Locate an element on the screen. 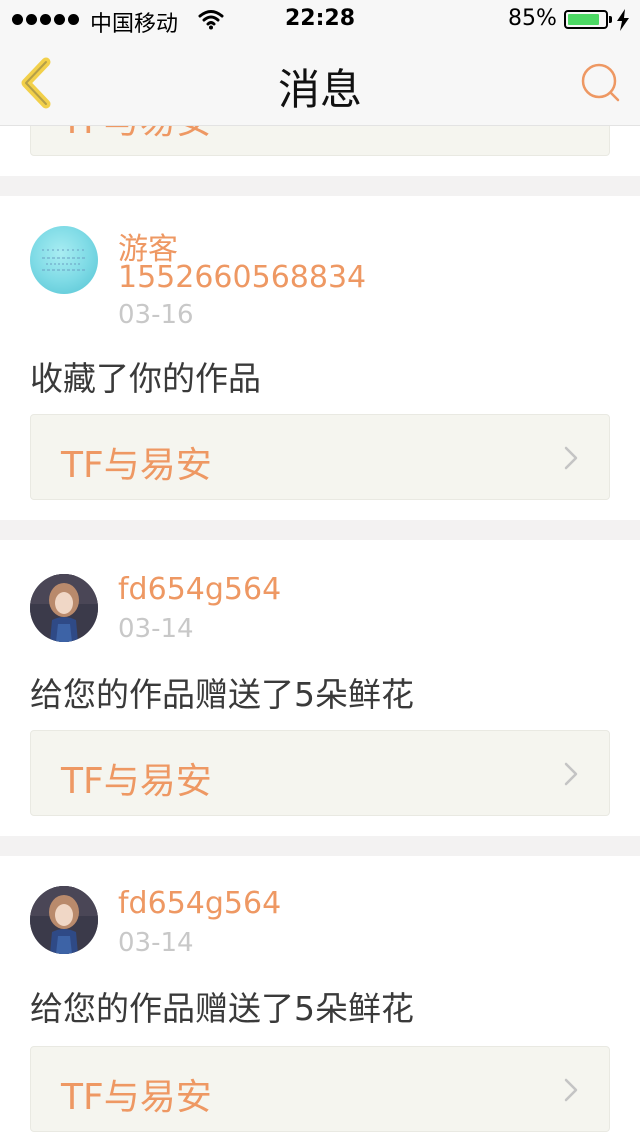 The width and height of the screenshot is (640, 1136). battery-percent: 85% is located at coordinates (532, 18).